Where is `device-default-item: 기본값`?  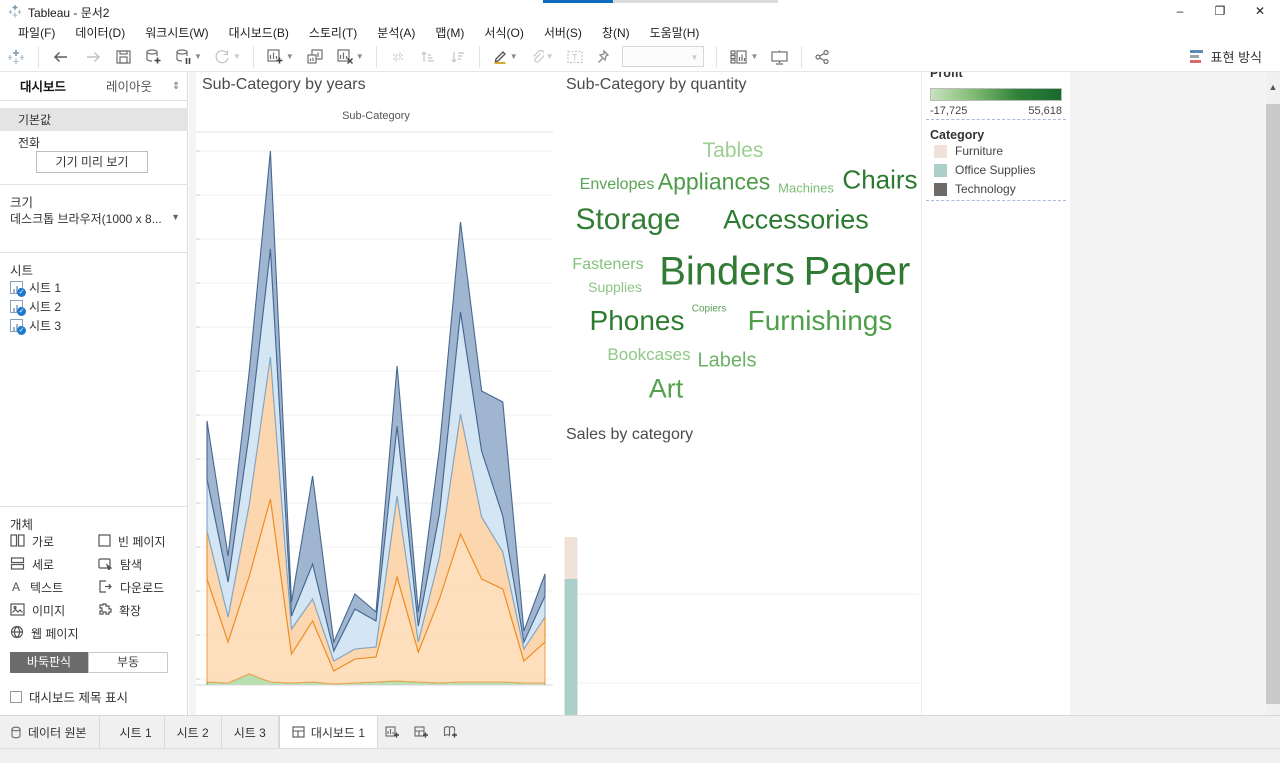
device-default-item: 기본값 is located at coordinates (94, 119).